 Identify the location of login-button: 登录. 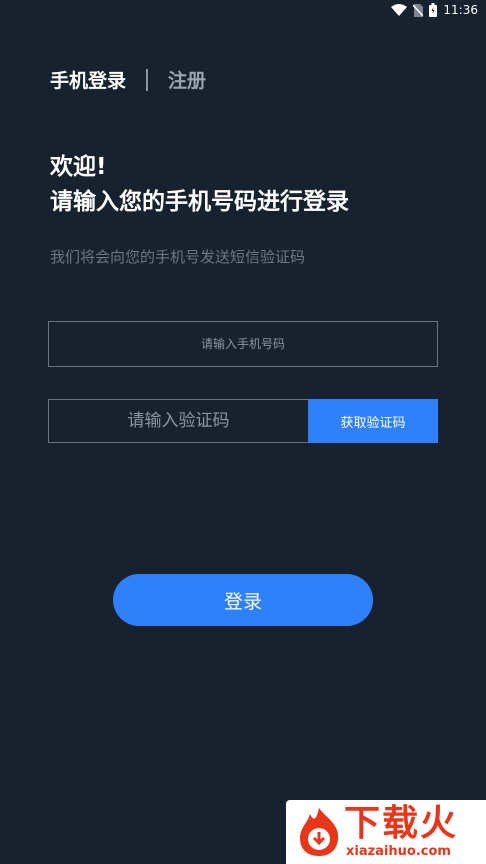
(243, 600).